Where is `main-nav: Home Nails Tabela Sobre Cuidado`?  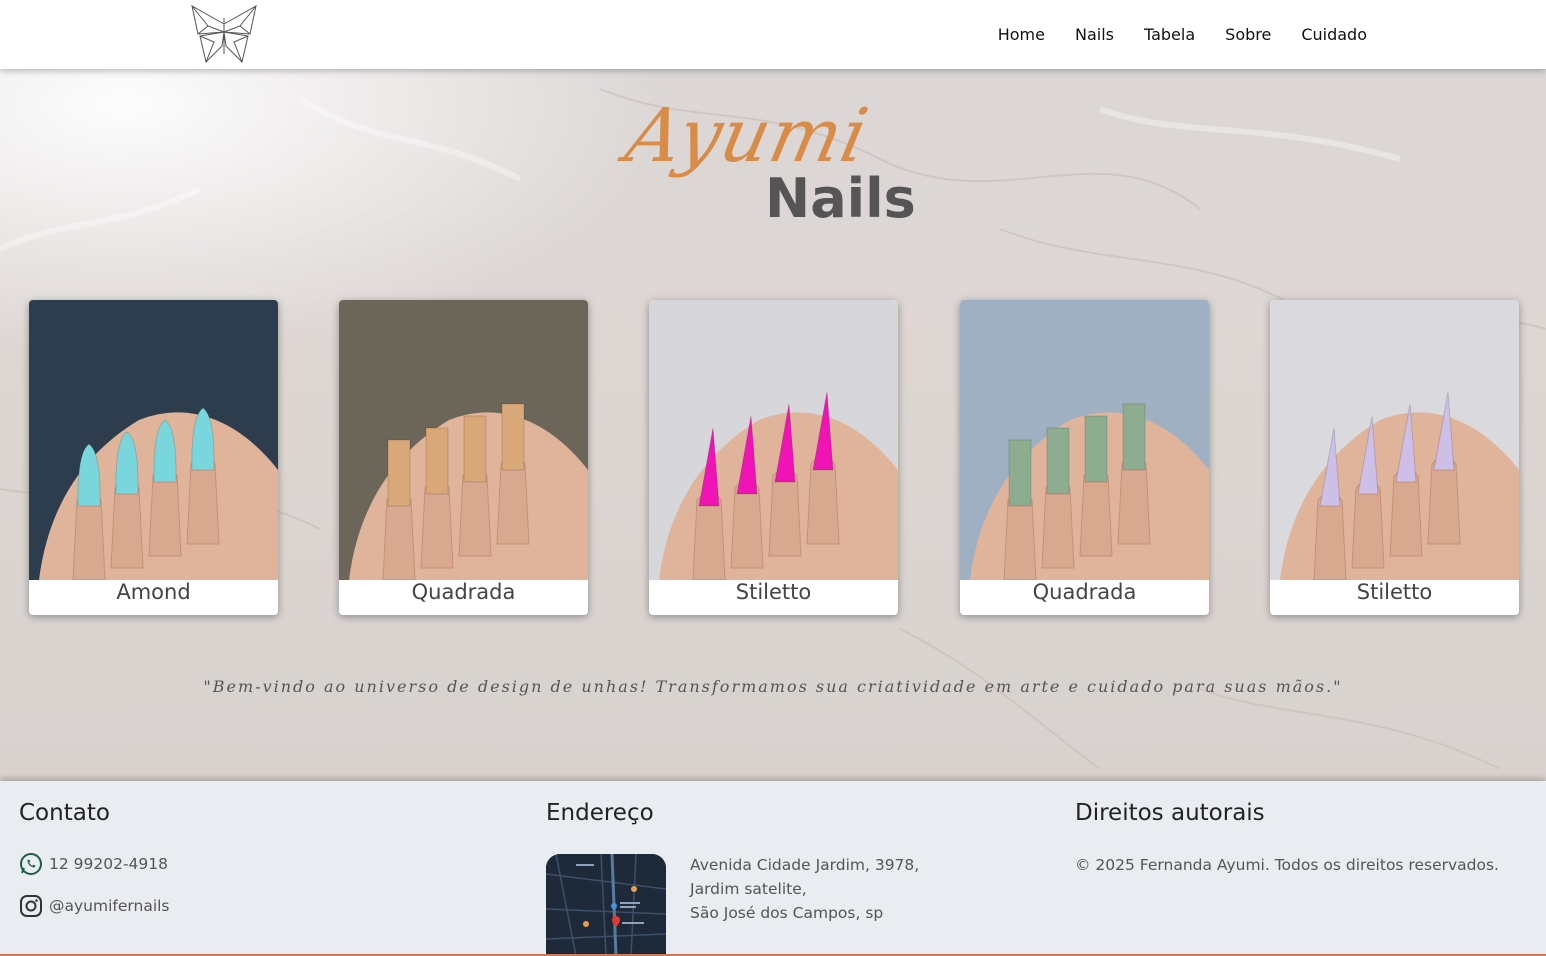
main-nav: Home Nails Tabela Sobre Cuidado is located at coordinates (1182, 34).